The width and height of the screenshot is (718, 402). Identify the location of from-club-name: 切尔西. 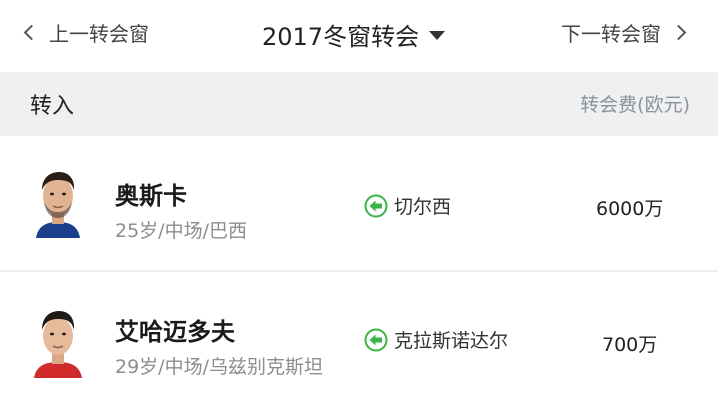
(423, 207).